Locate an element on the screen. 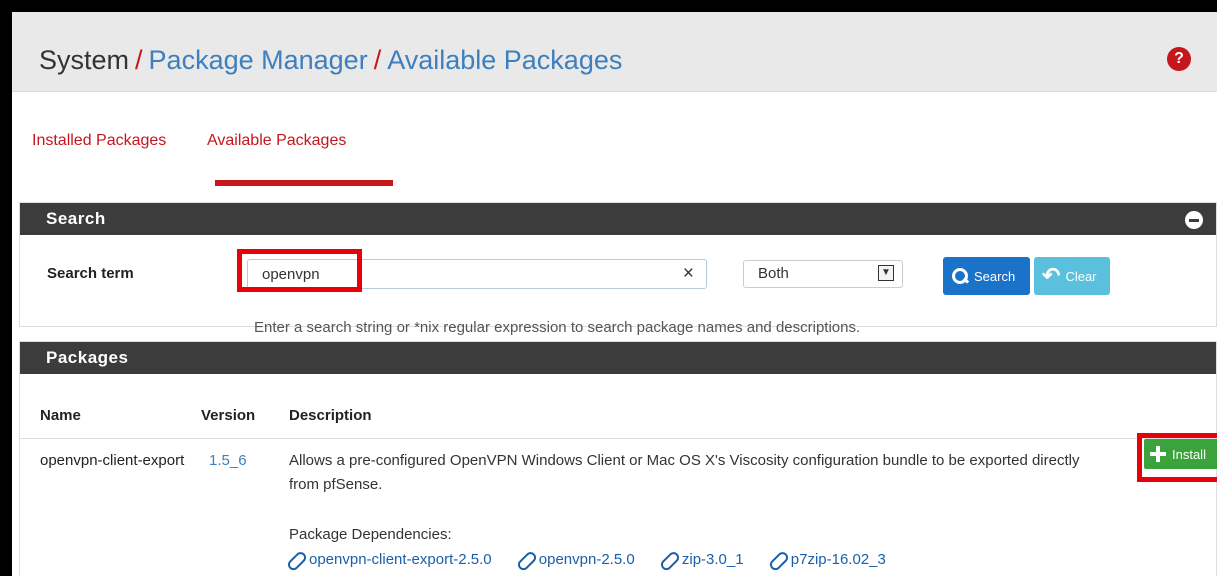 This screenshot has height=576, width=1217. dependency-link: zip-3.0_1 is located at coordinates (702, 559).